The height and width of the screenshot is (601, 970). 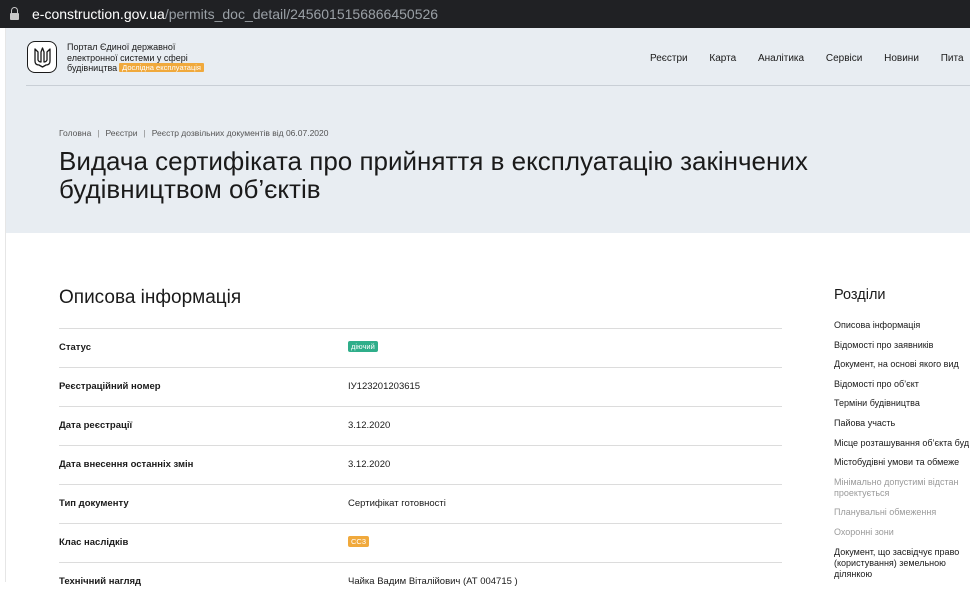 What do you see at coordinates (669, 58) in the screenshot?
I see `nav-registries: Реєстри` at bounding box center [669, 58].